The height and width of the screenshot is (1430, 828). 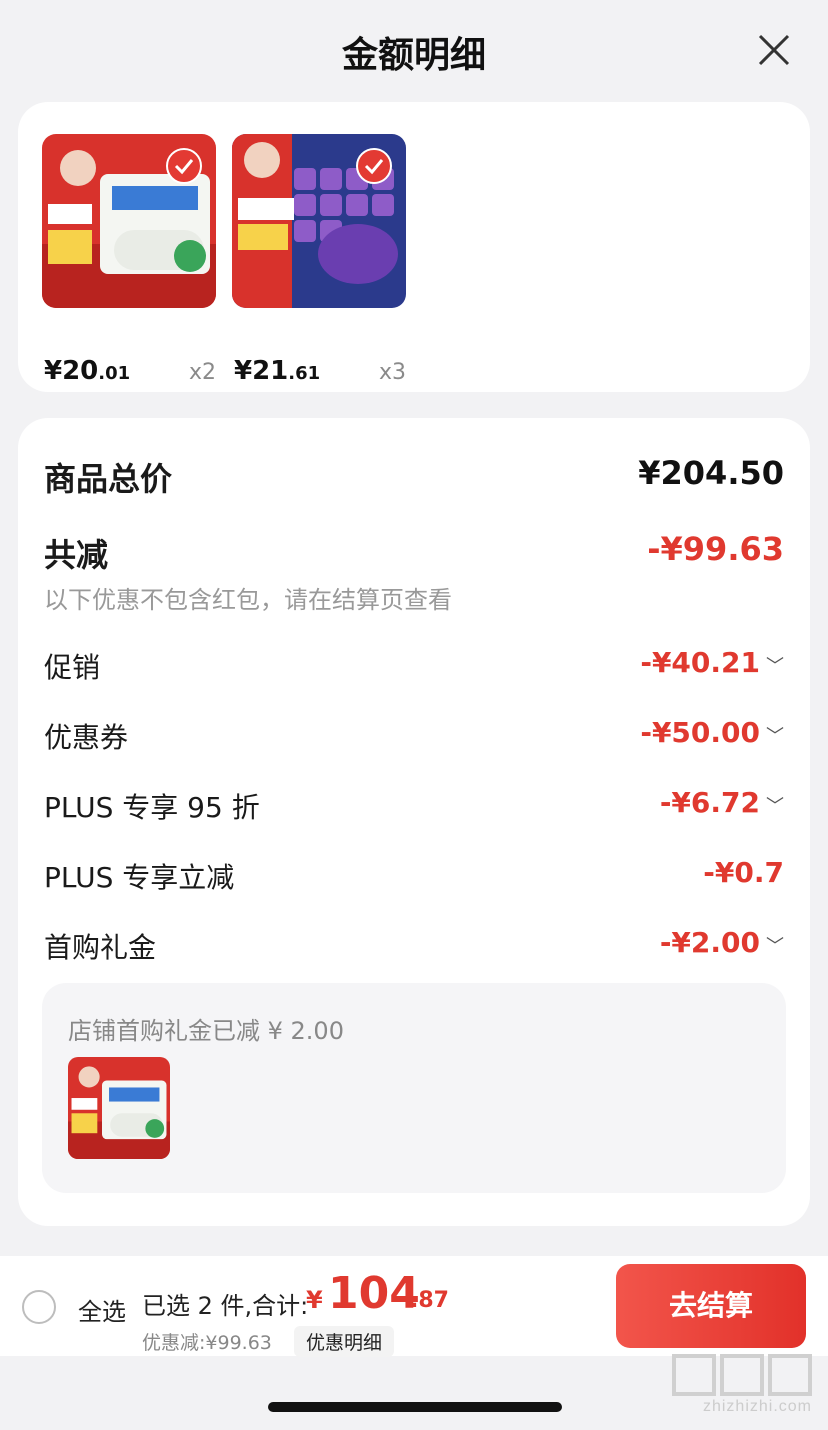 I want to click on discount-label: PLUS 专享 95 折, so click(x=152, y=807).